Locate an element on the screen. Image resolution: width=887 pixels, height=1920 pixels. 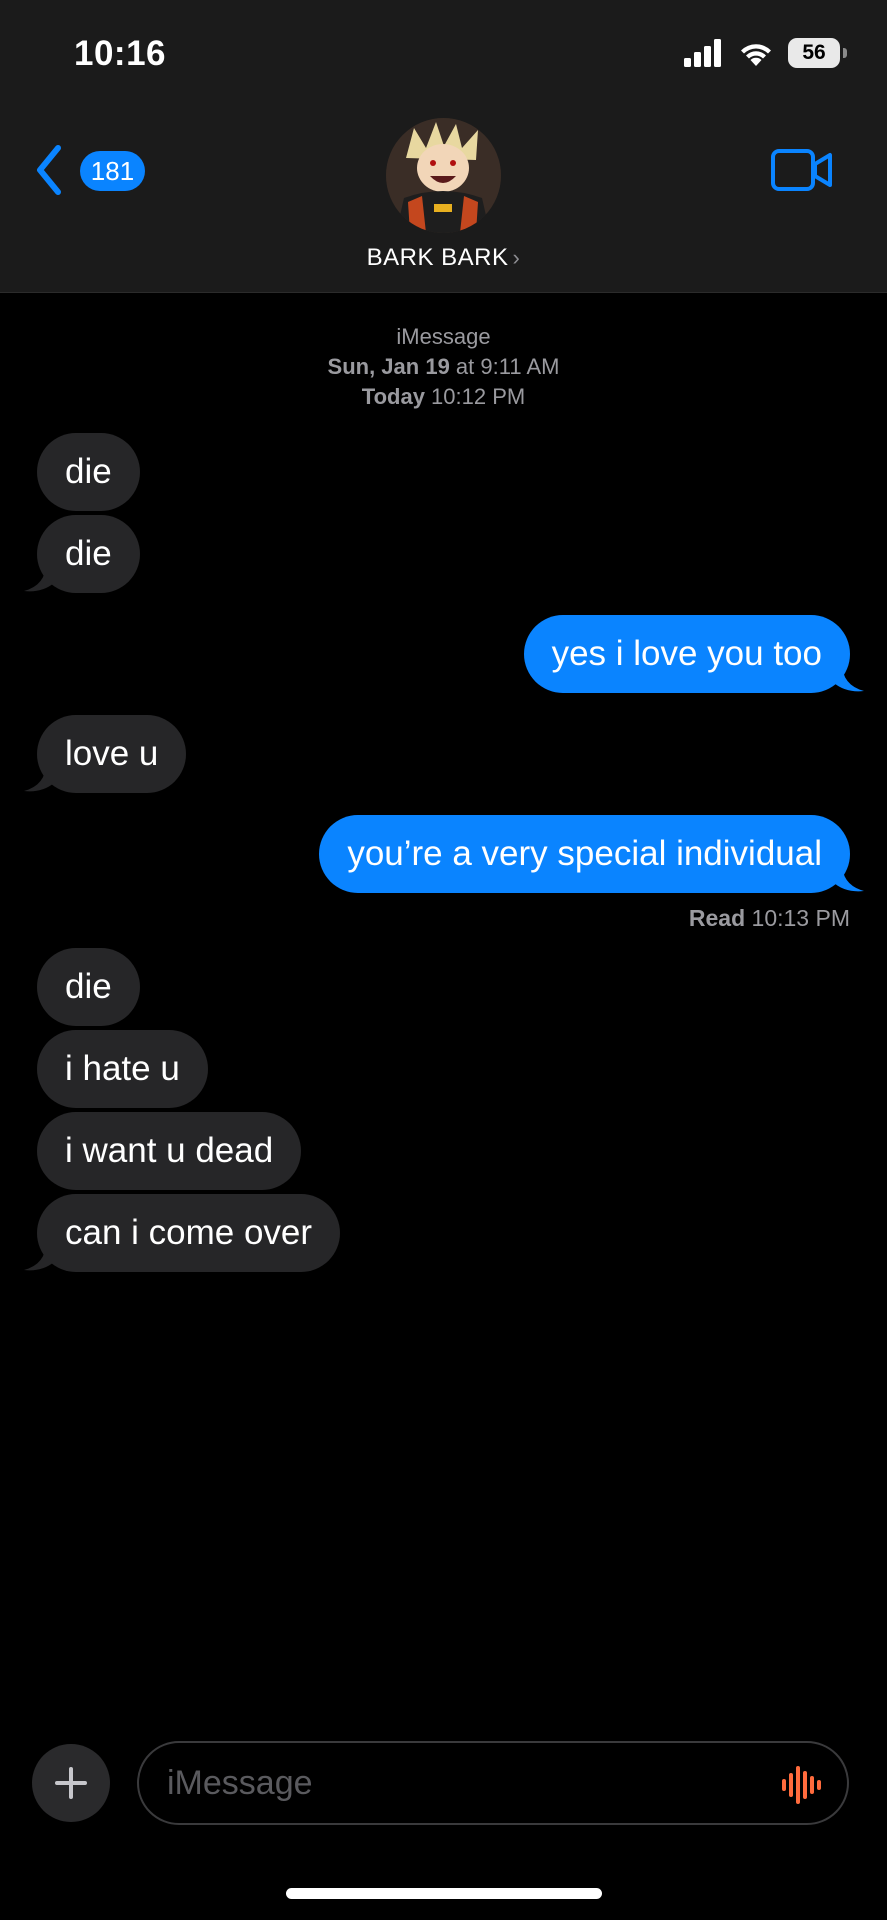
message-text: i want u dead is located at coordinates (169, 1150).